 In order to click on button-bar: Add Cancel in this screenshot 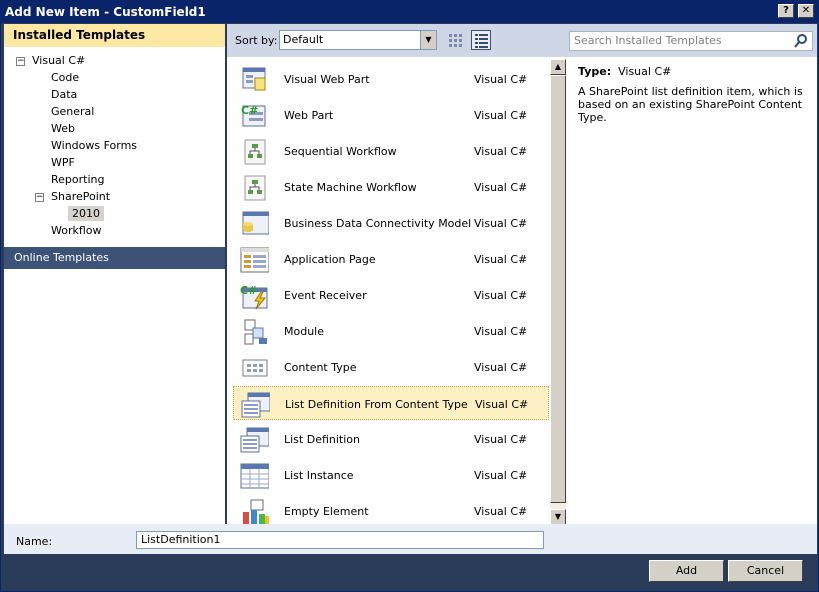, I will do `click(410, 572)`.